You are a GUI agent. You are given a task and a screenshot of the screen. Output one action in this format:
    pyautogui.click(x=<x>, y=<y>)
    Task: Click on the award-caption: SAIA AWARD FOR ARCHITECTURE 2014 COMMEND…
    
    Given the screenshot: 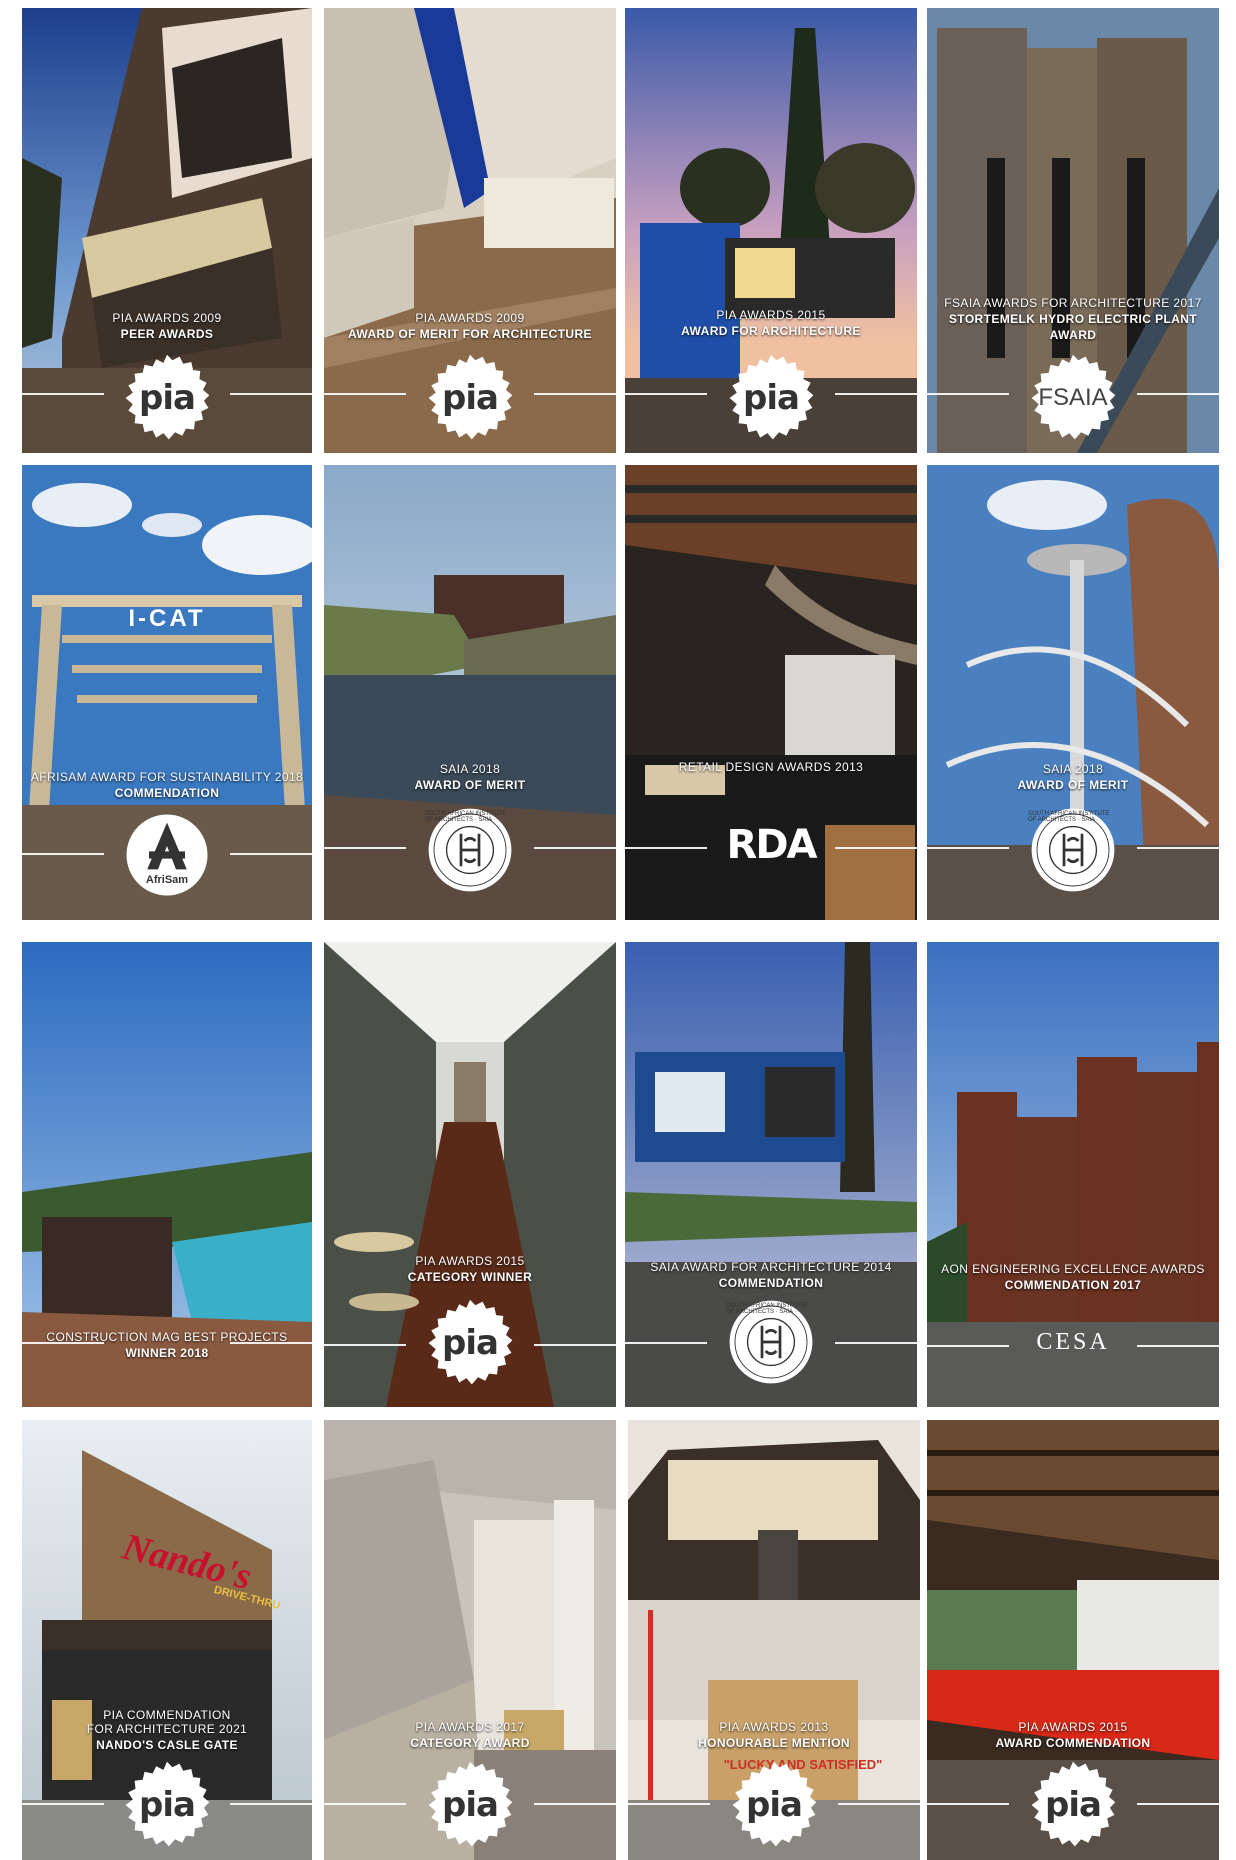 What is the action you would take?
    pyautogui.click(x=771, y=1275)
    